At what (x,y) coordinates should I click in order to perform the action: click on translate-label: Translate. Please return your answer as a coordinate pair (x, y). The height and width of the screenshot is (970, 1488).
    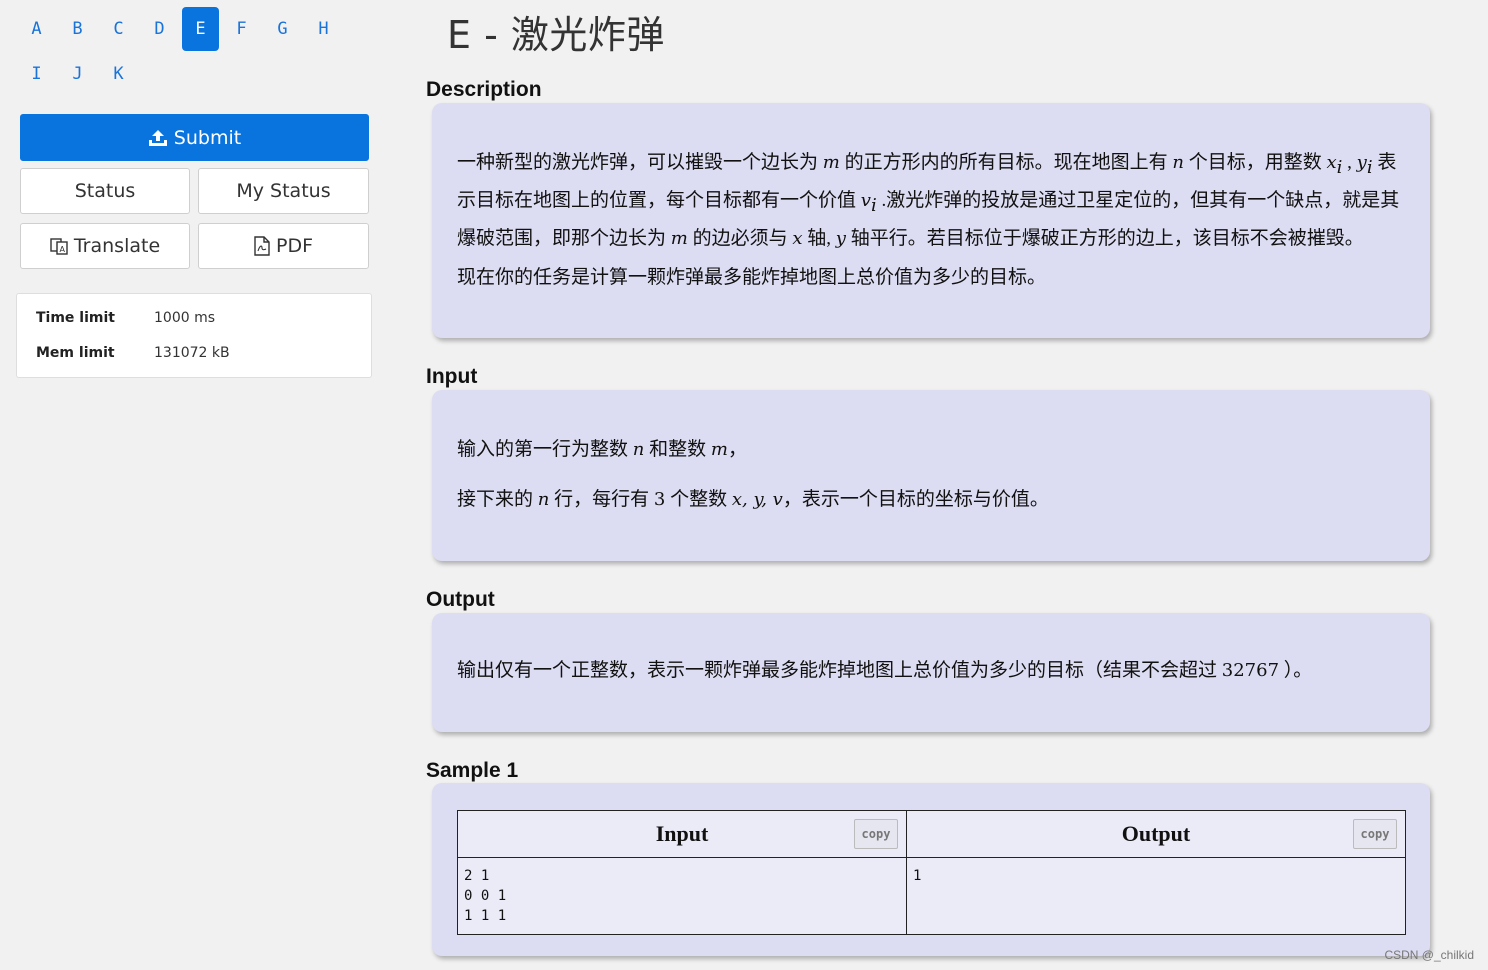
    Looking at the image, I should click on (117, 246).